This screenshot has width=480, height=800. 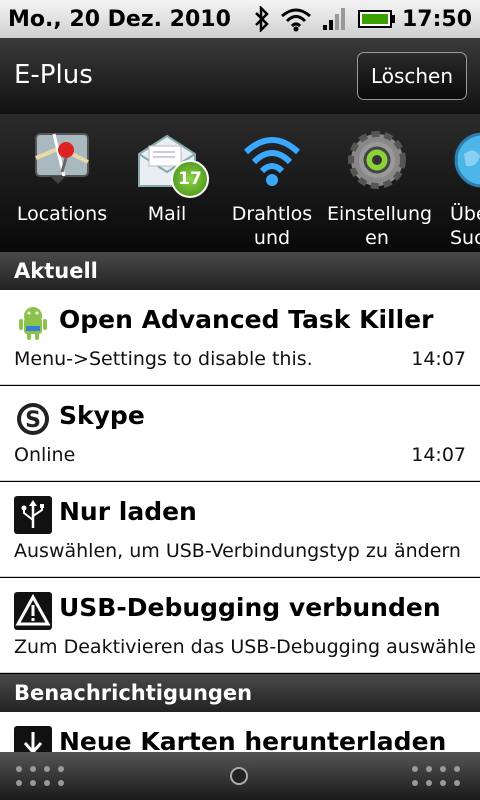 I want to click on clear-button: Löschen, so click(x=412, y=76).